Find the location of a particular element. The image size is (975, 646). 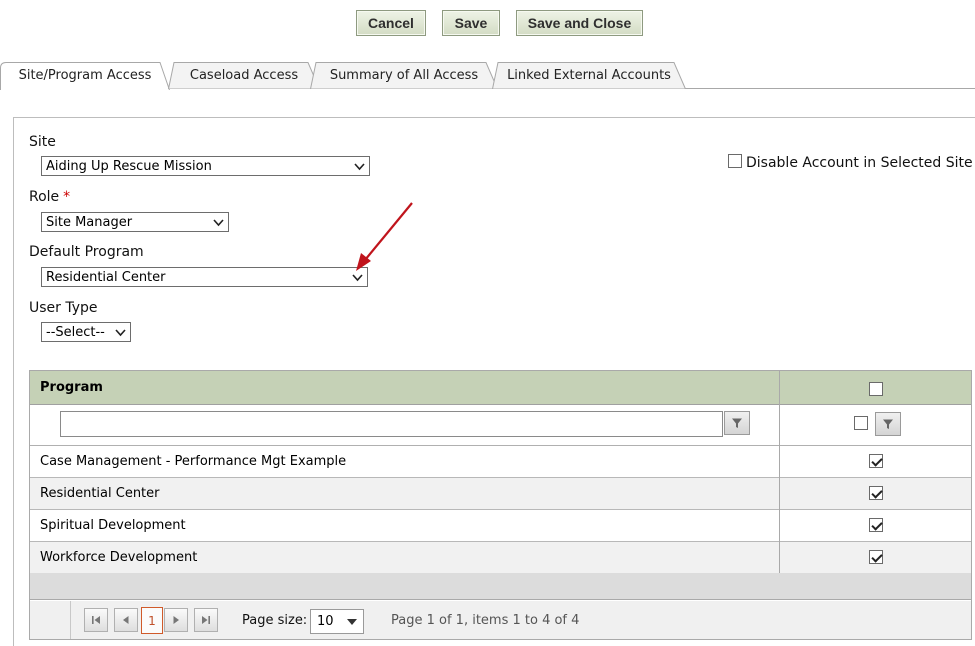

grid-column-divider is located at coordinates (779, 472).